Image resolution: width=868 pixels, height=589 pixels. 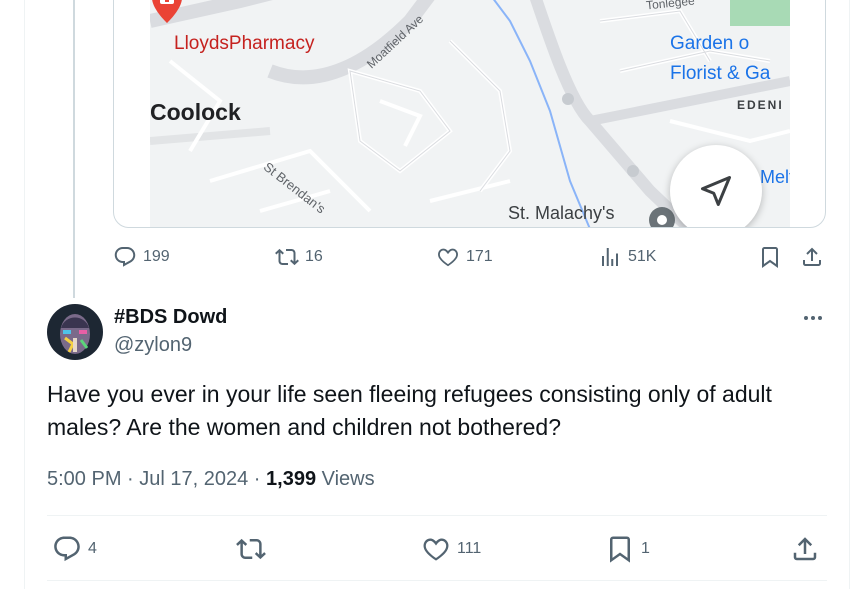 What do you see at coordinates (141, 257) in the screenshot?
I see `reply-button: 199` at bounding box center [141, 257].